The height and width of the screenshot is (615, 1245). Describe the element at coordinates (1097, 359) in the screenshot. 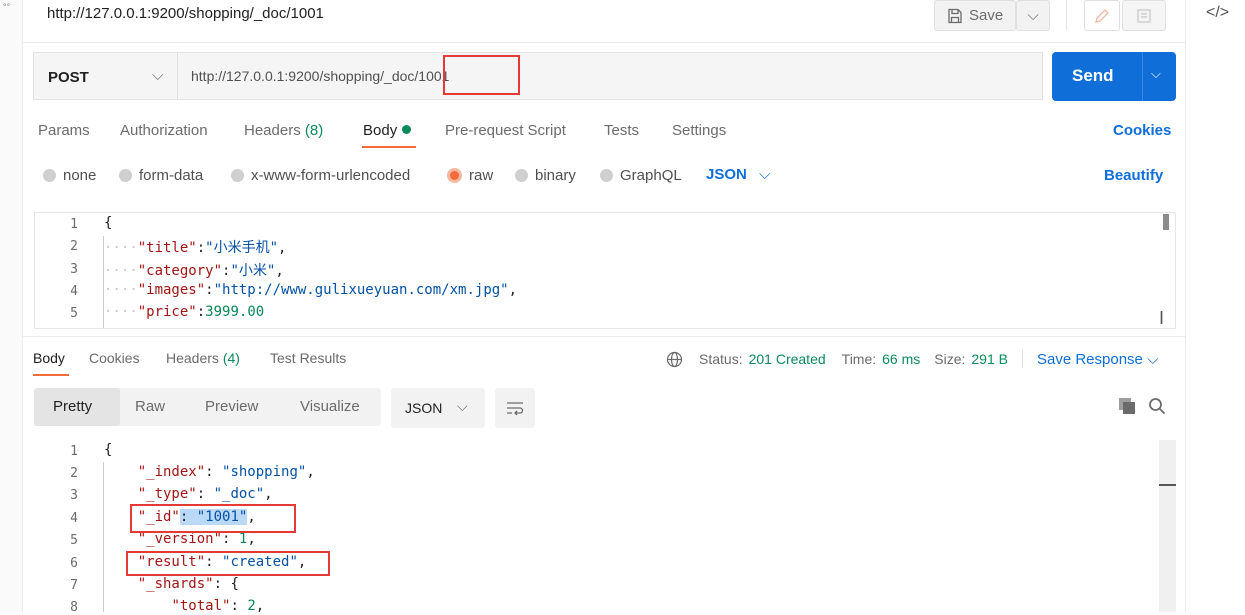

I see `save-response-button: Save Response ⌵` at that location.